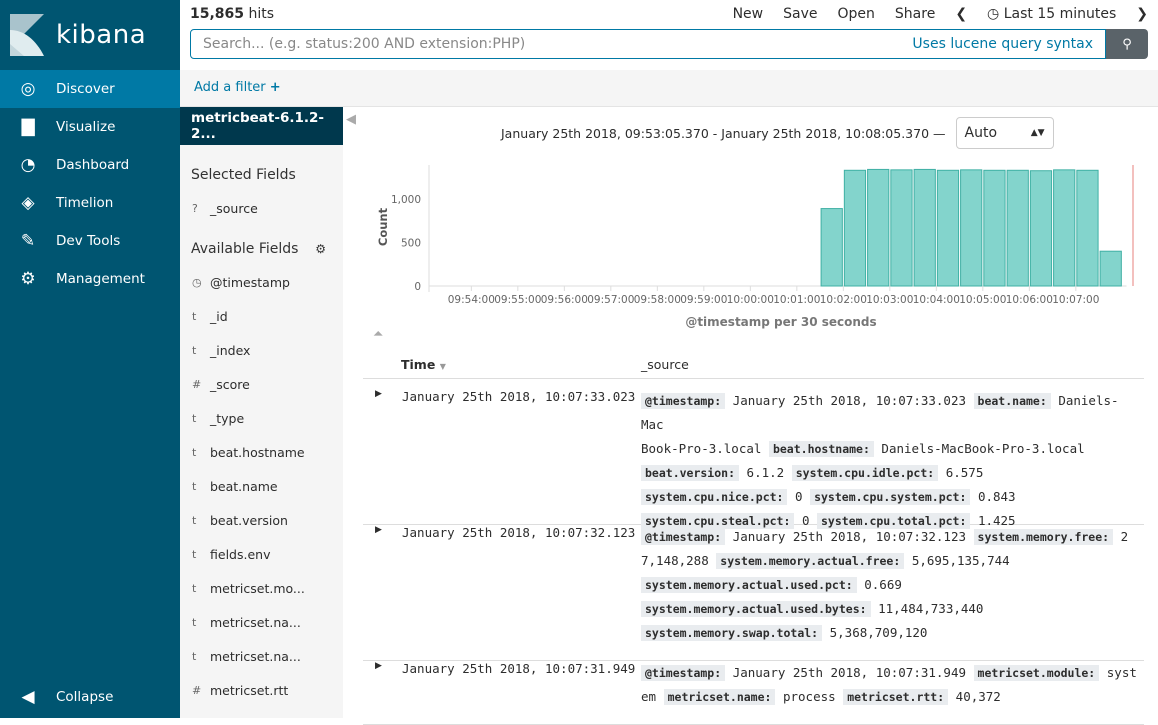 The image size is (1158, 725). I want to click on field-value: 0, so click(799, 496).